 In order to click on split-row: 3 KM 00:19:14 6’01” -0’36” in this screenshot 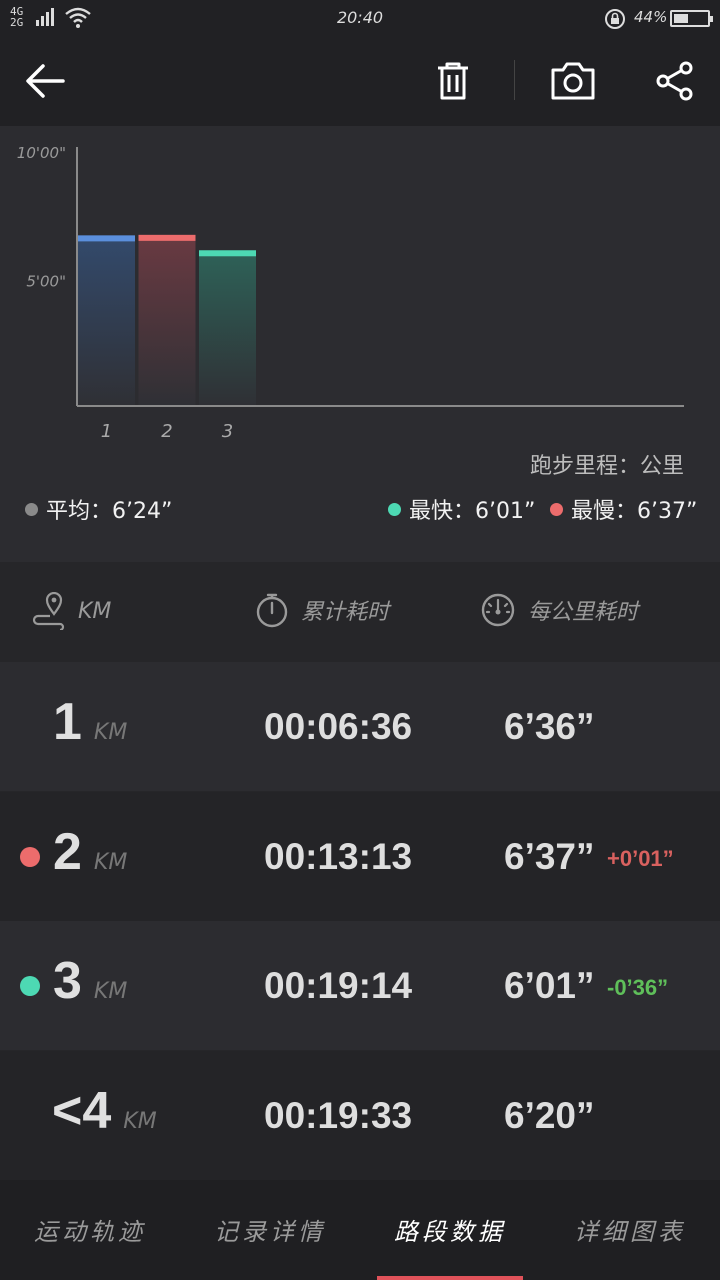, I will do `click(360, 985)`.